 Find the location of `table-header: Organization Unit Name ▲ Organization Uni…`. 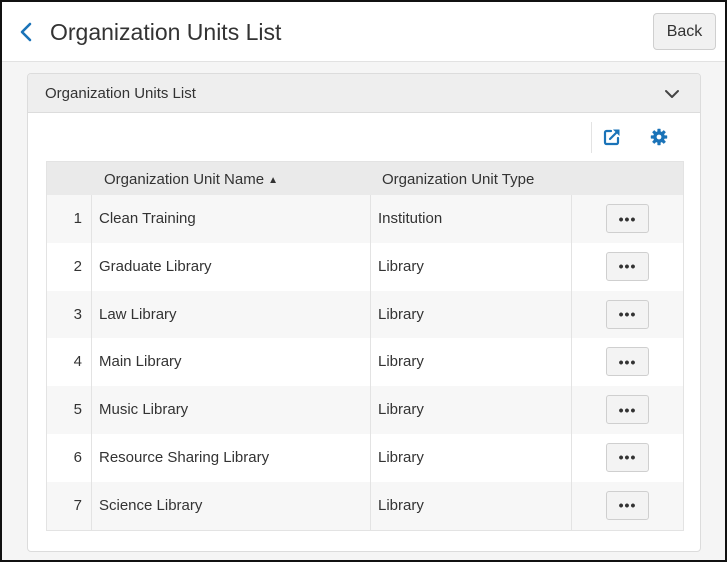

table-header: Organization Unit Name ▲ Organization Uni… is located at coordinates (365, 178).